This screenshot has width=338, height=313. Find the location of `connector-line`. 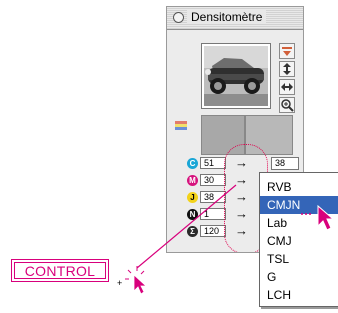

connector-line is located at coordinates (186, 226).